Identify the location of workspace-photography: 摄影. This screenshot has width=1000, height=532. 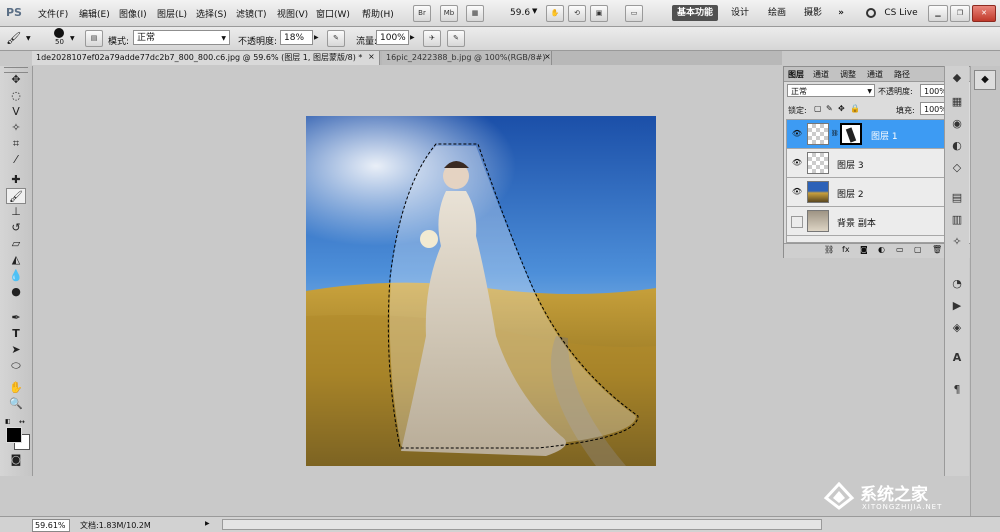
(813, 13).